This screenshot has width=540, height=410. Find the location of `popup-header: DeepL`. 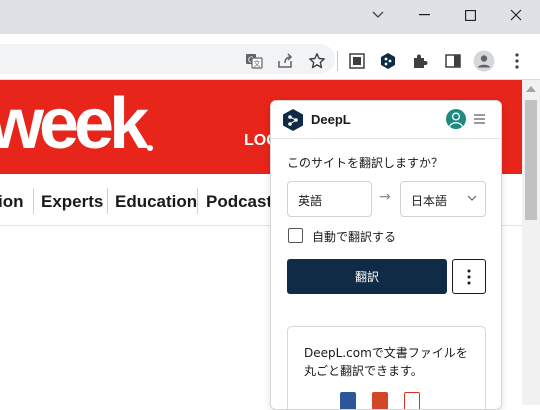

popup-header: DeepL is located at coordinates (386, 120).